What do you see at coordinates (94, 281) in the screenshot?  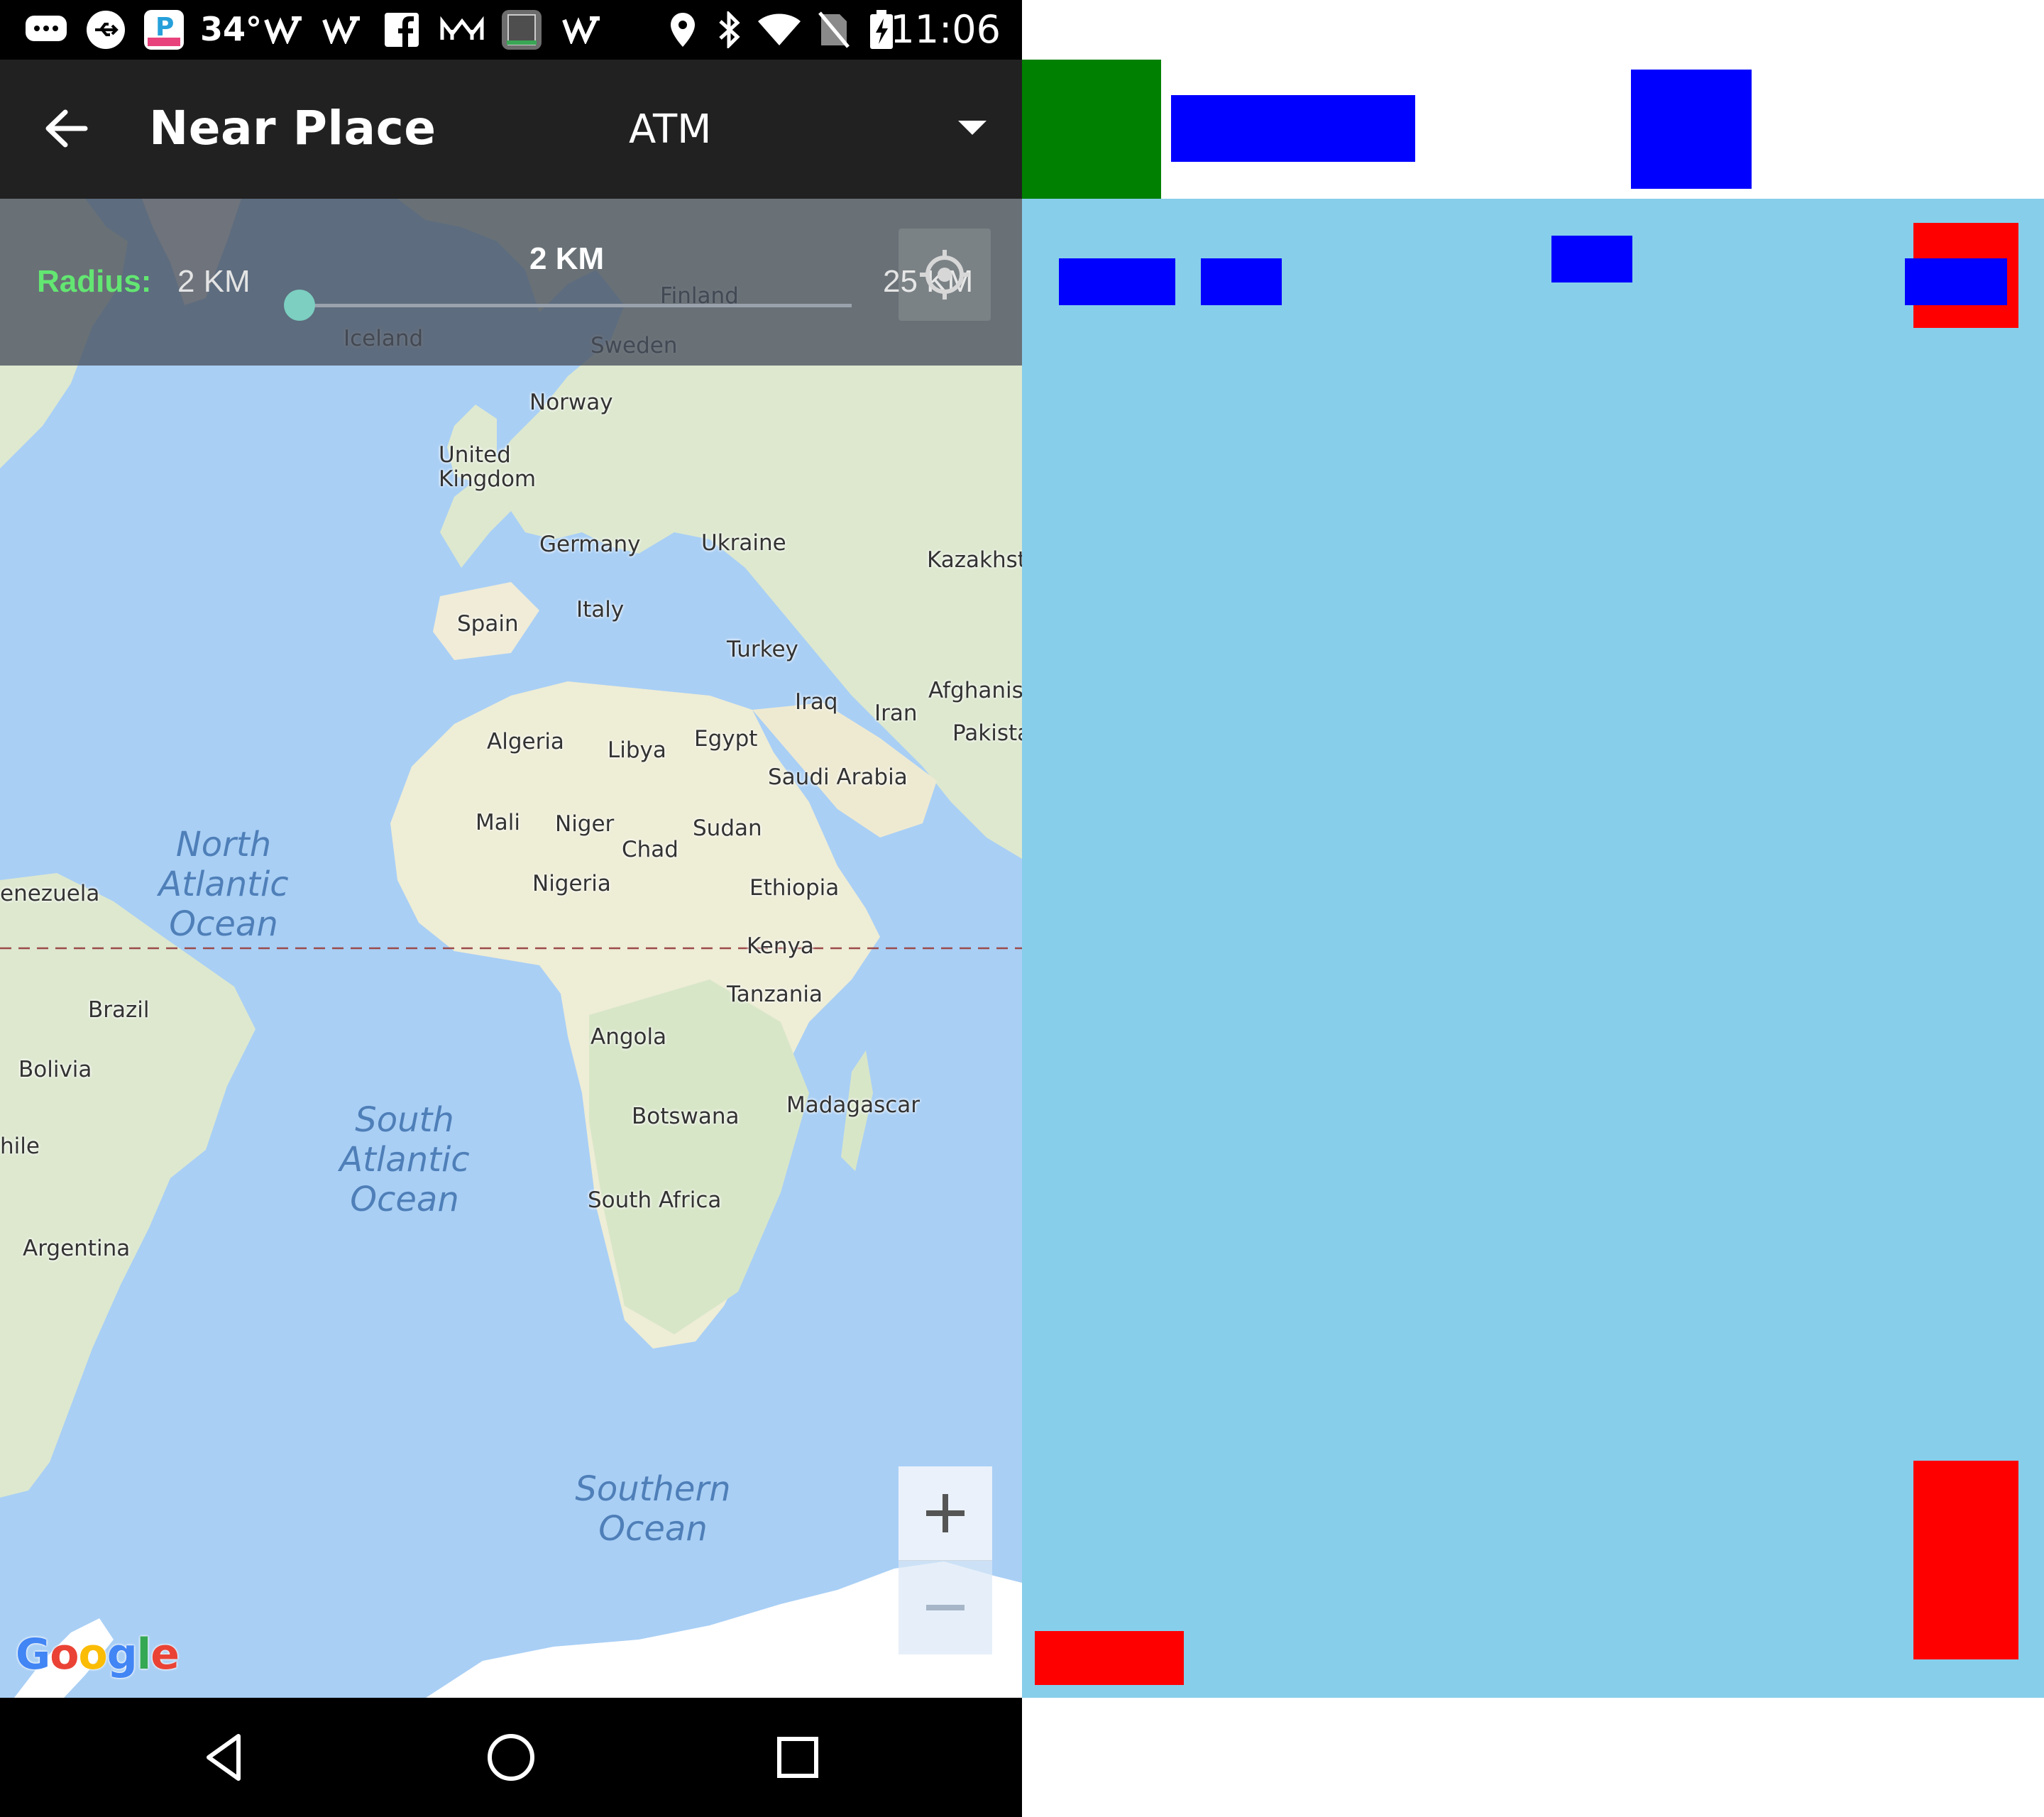 I see `radius-label: Radius:` at bounding box center [94, 281].